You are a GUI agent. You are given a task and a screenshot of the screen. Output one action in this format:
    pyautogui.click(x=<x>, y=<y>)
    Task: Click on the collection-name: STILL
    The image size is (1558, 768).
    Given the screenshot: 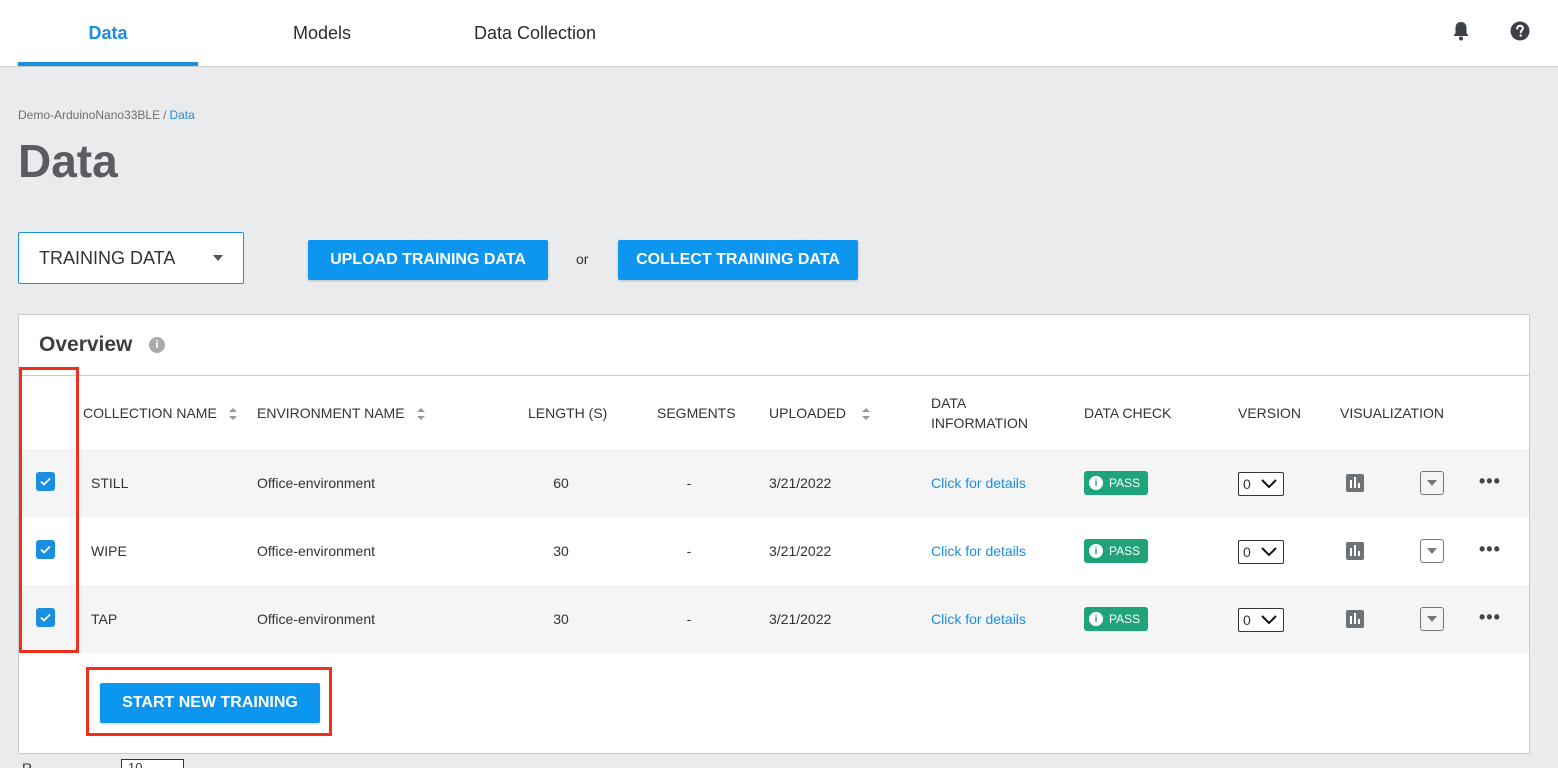 What is the action you would take?
    pyautogui.click(x=110, y=483)
    